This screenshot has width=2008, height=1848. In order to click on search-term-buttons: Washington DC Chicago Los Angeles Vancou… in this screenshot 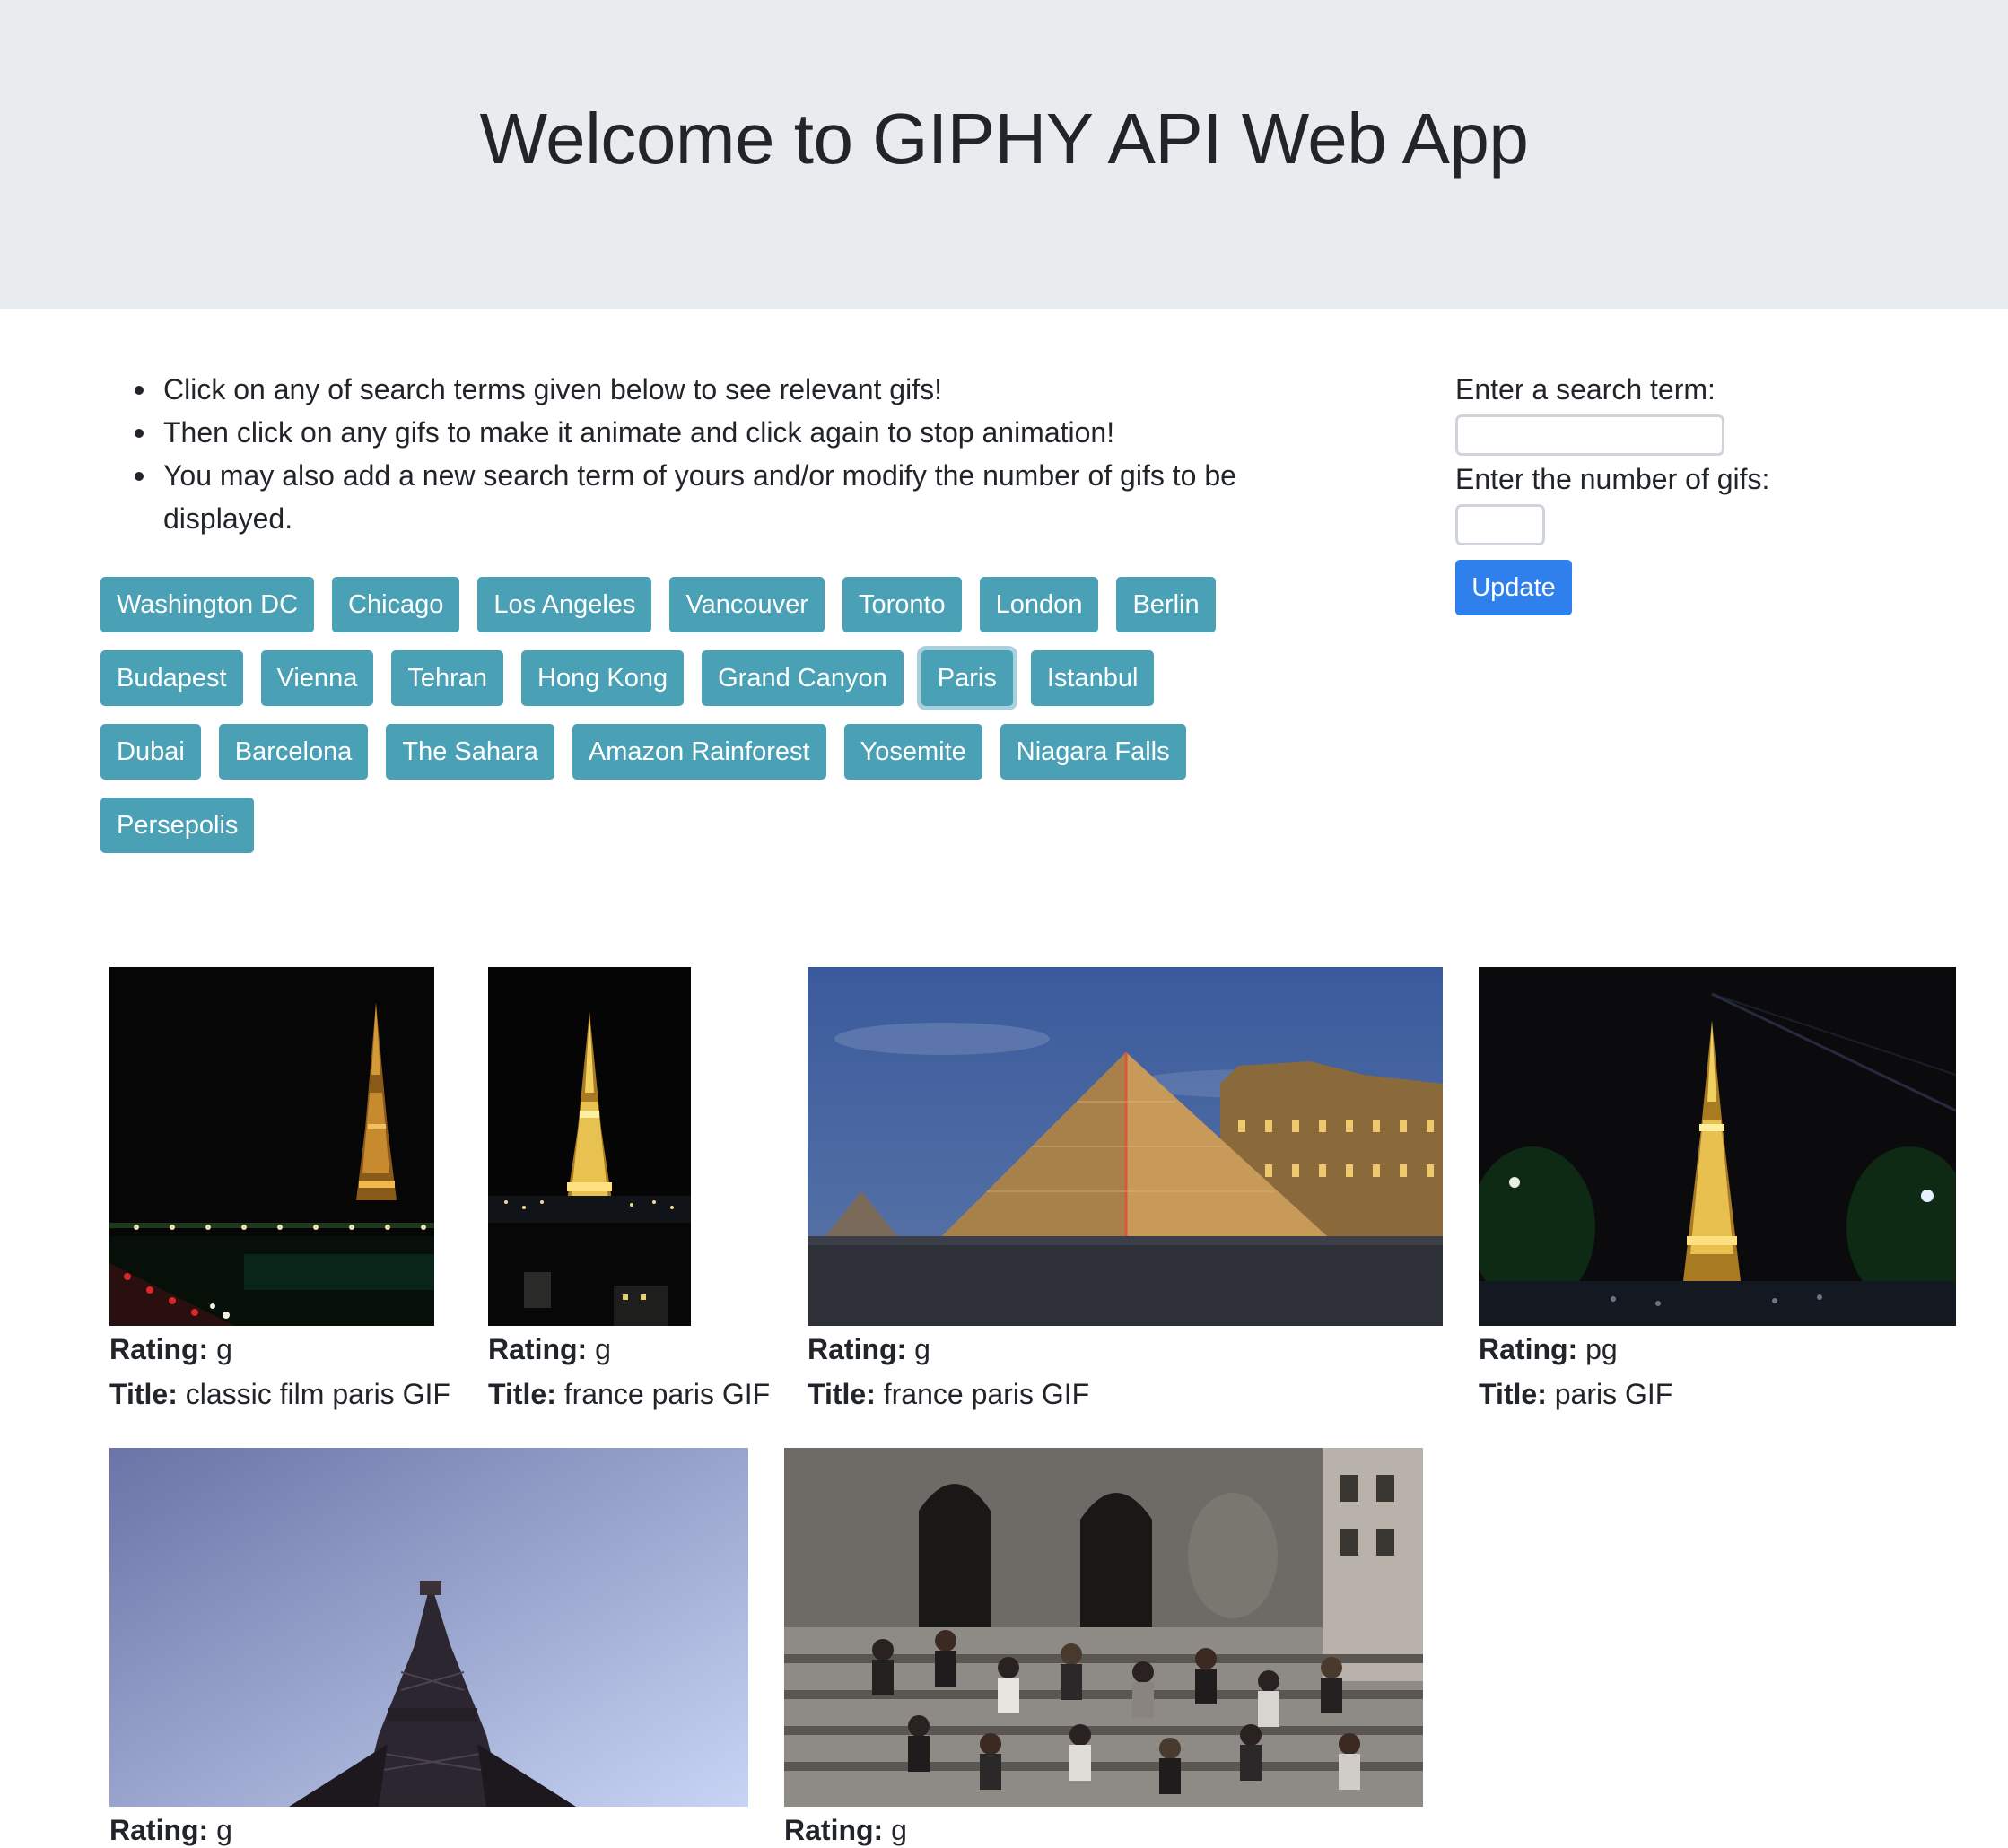, I will do `click(665, 724)`.